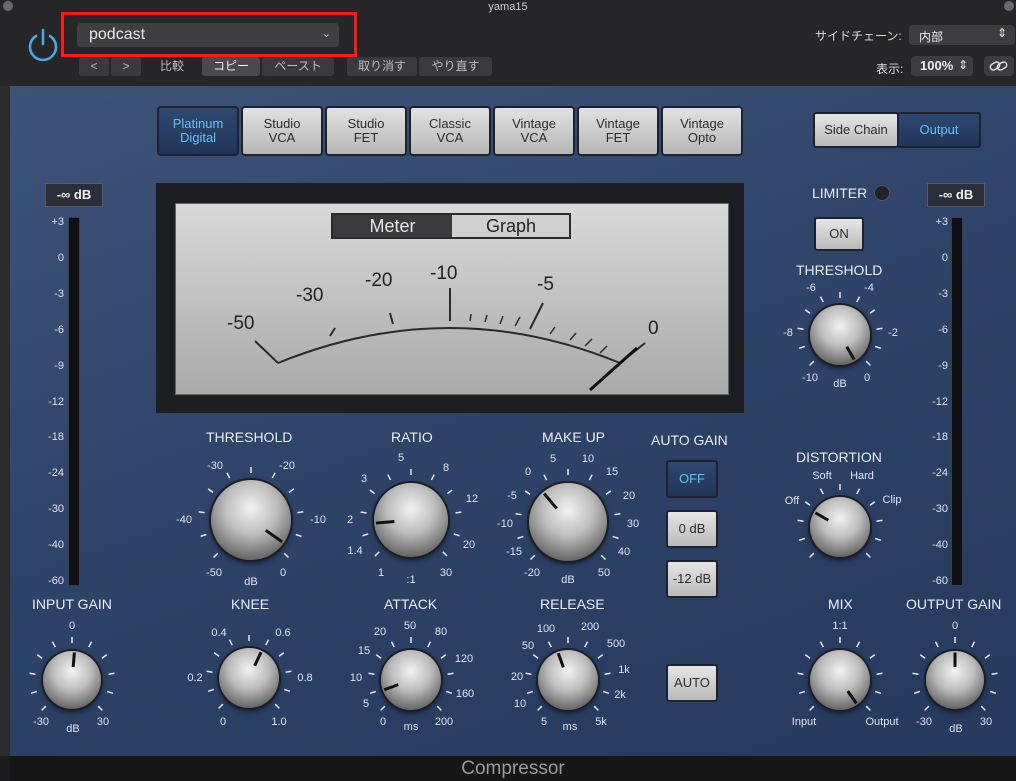  I want to click on output-meter-tick: +3, so click(941, 222).